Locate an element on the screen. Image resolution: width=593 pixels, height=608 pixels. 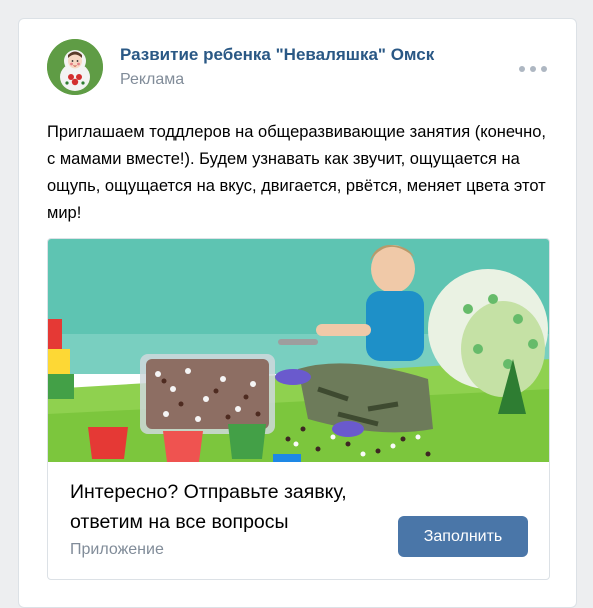
community-name-link: Развитие ребенка "Неваляшка" Омск is located at coordinates (277, 55).